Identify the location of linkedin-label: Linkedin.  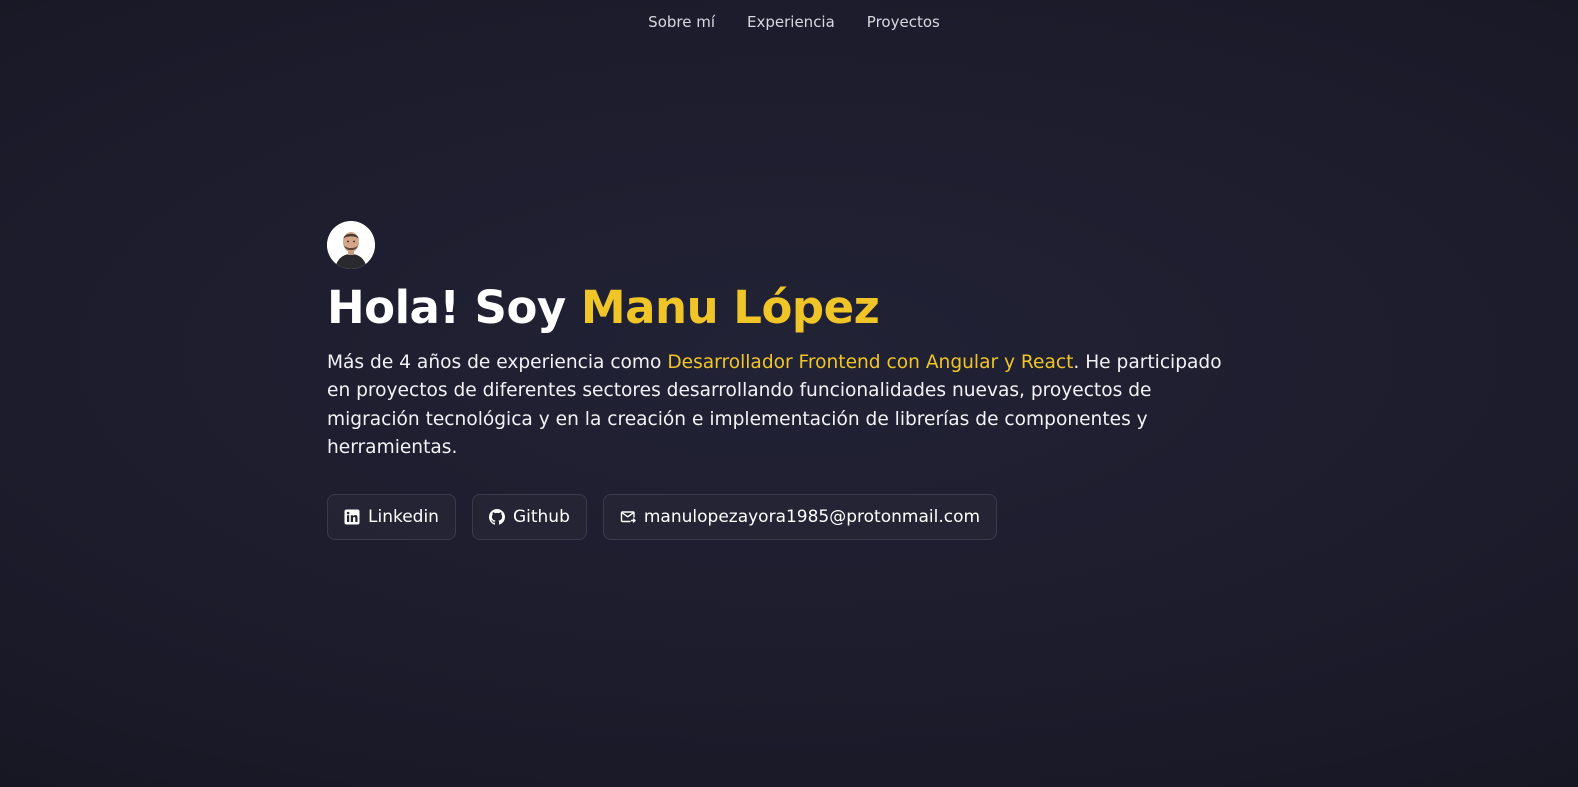
(403, 517).